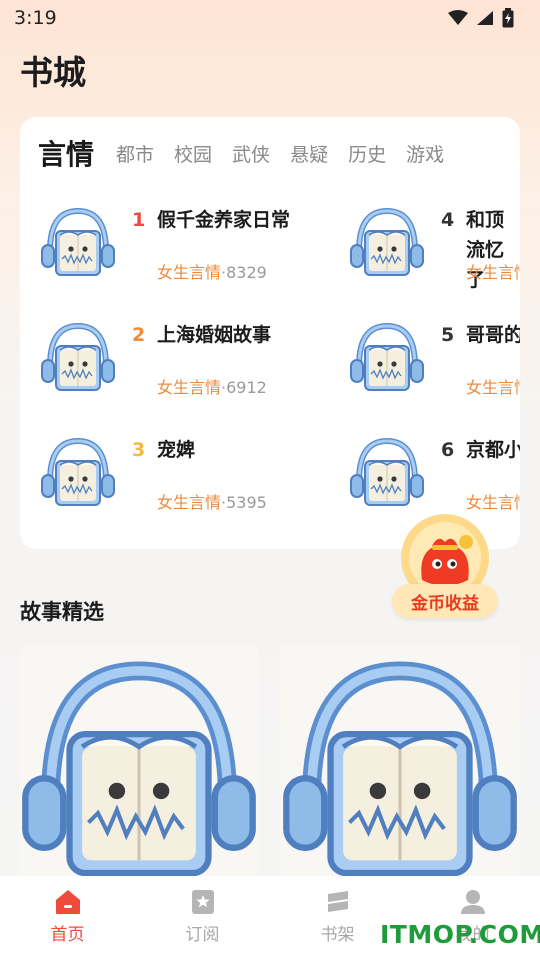 The width and height of the screenshot is (540, 960). I want to click on coin-earnings-label: 金币收益, so click(445, 601).